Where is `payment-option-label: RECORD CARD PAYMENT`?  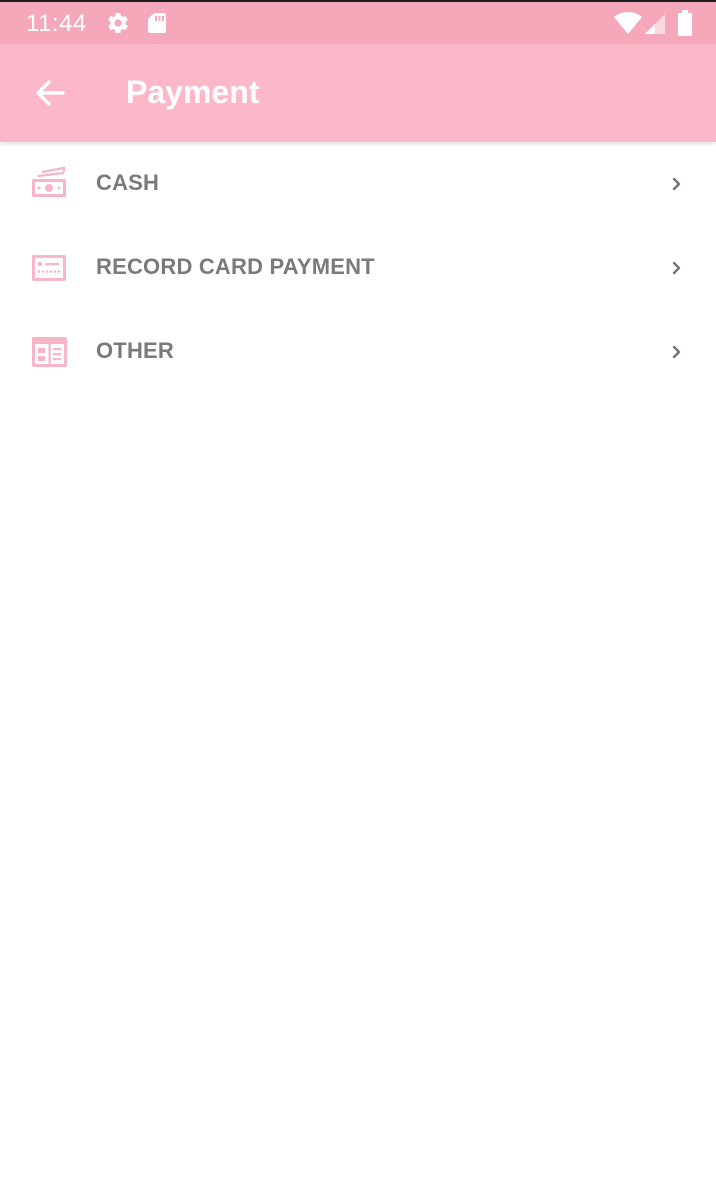
payment-option-label: RECORD CARD PAYMENT is located at coordinates (235, 266).